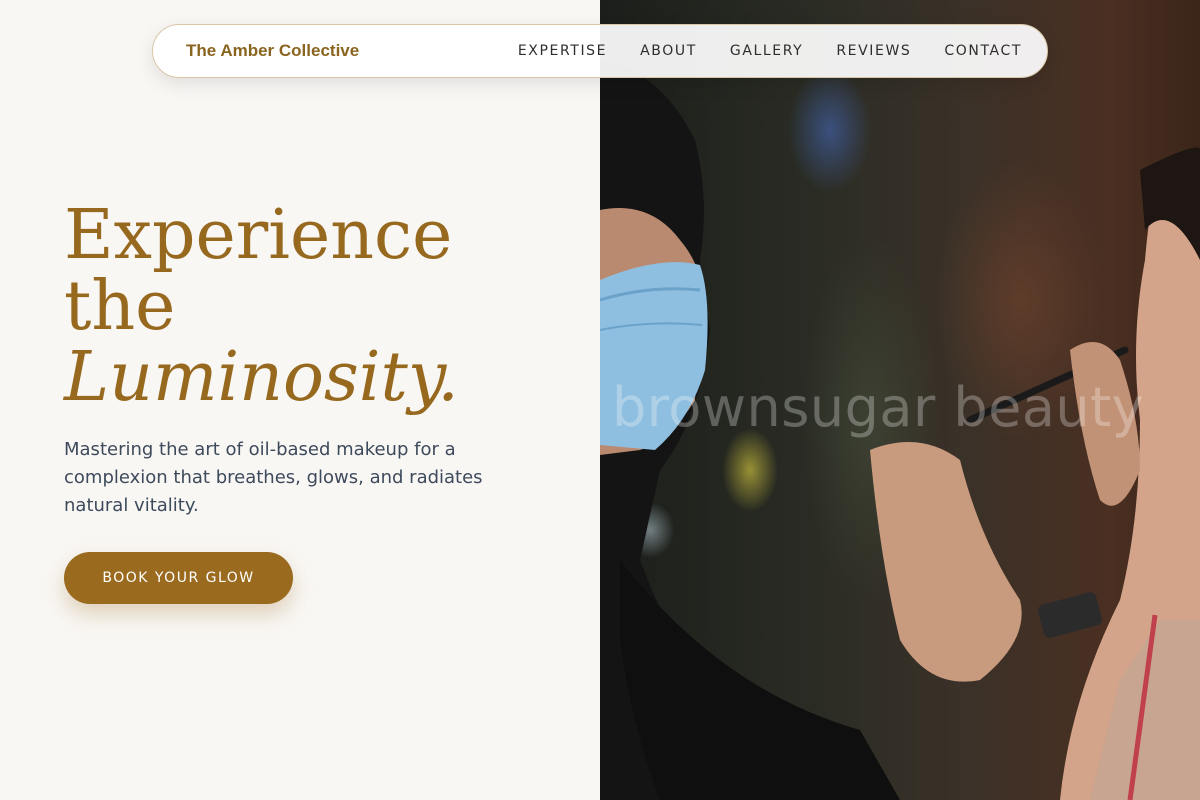 Image resolution: width=1200 pixels, height=800 pixels. What do you see at coordinates (562, 51) in the screenshot?
I see `nav-link-expertise: EXPERTISE` at bounding box center [562, 51].